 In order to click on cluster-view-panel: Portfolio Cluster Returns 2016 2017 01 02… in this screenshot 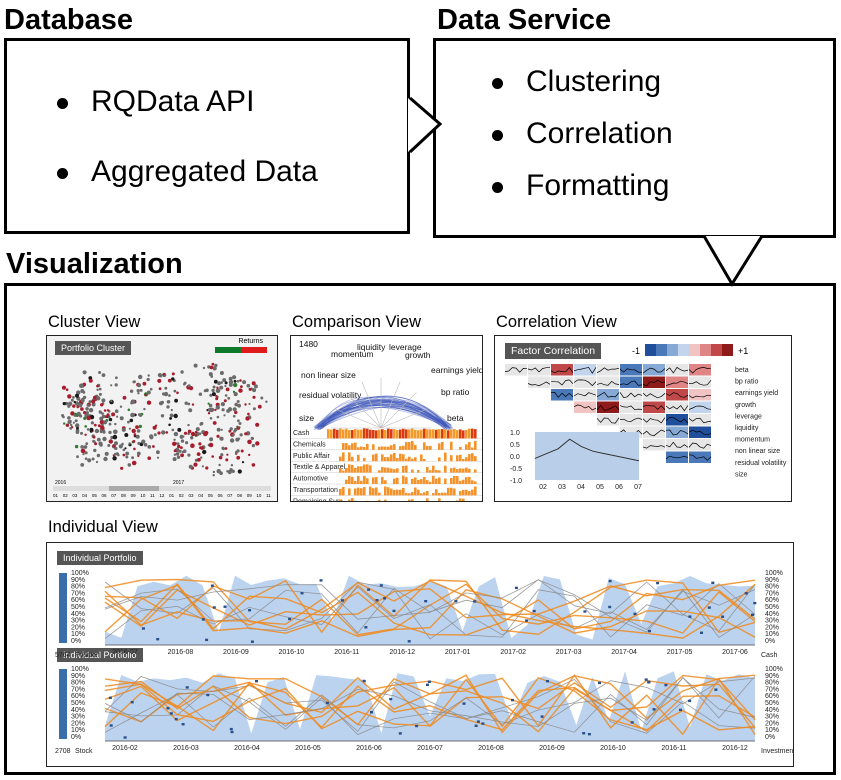, I will do `click(162, 418)`.